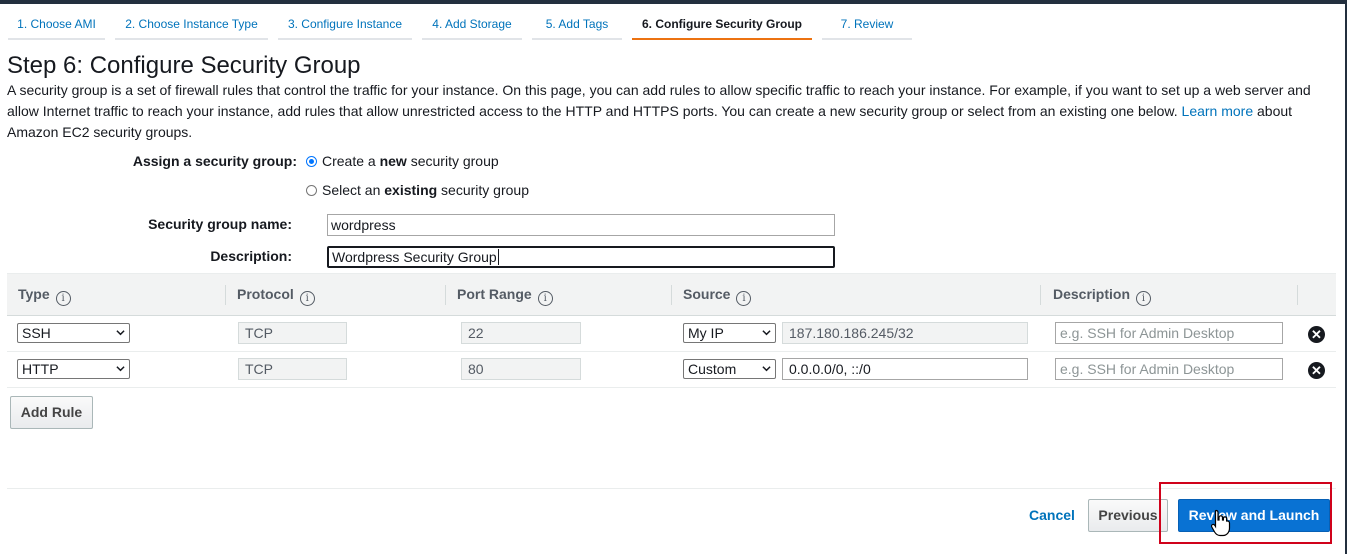 This screenshot has height=554, width=1347. What do you see at coordinates (581, 225) in the screenshot?
I see `security-group-name-input: wordpress` at bounding box center [581, 225].